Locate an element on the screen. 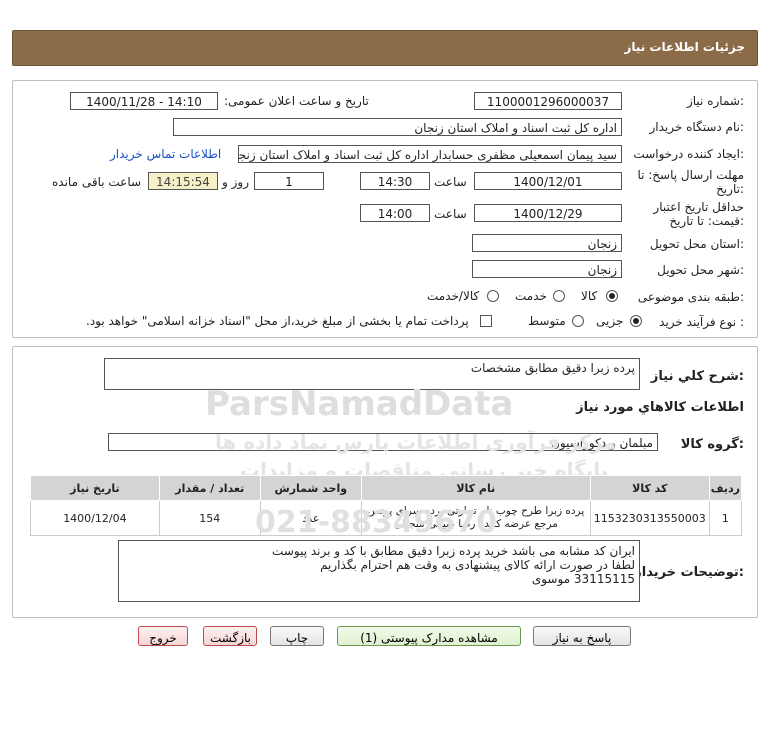  process-radio-minor is located at coordinates (636, 321).